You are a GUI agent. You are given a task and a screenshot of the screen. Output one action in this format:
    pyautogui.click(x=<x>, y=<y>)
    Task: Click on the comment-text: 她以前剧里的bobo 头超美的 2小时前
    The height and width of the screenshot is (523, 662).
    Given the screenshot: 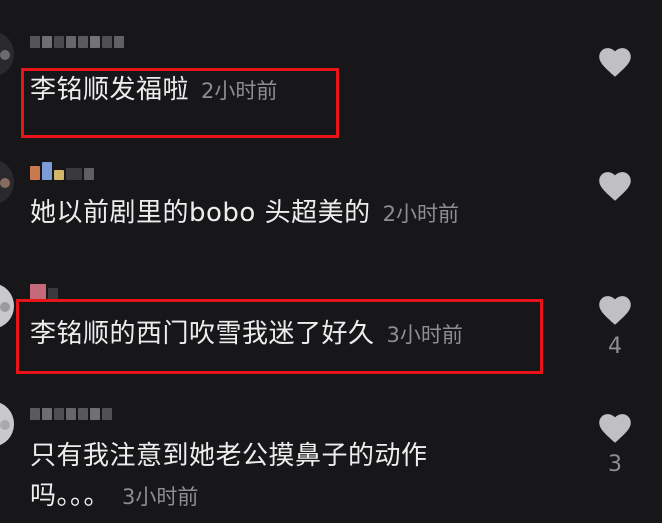 What is the action you would take?
    pyautogui.click(x=244, y=213)
    